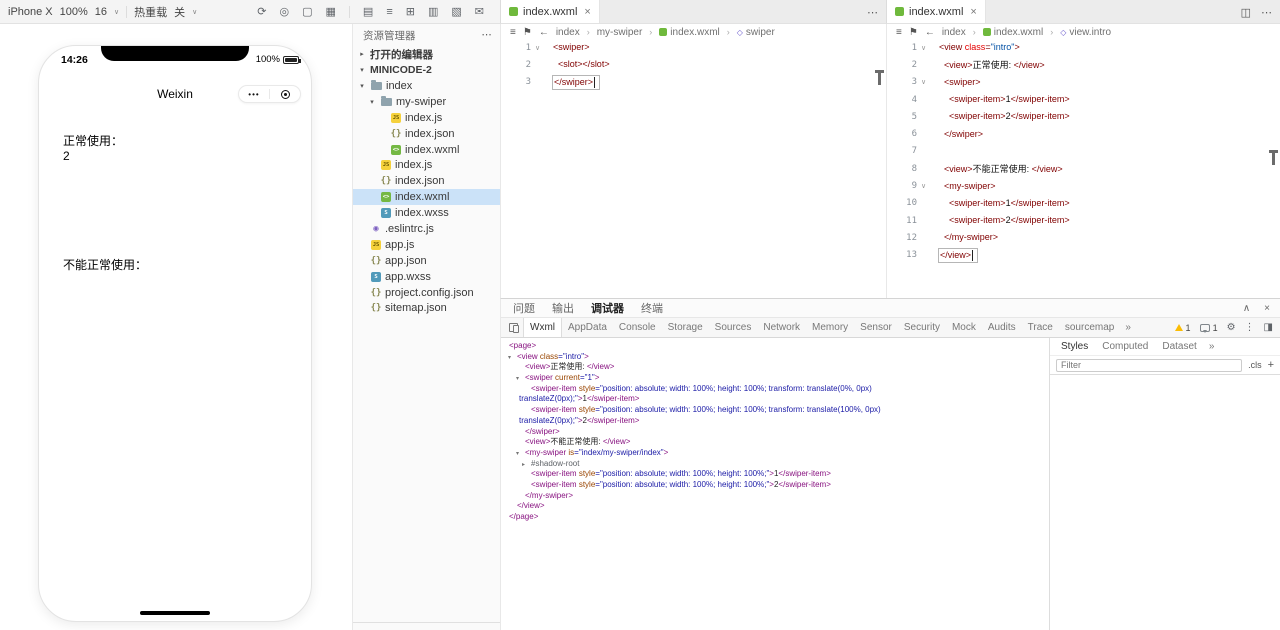  I want to click on devtools-tab-sourcemap: sourcemap, so click(1089, 327).